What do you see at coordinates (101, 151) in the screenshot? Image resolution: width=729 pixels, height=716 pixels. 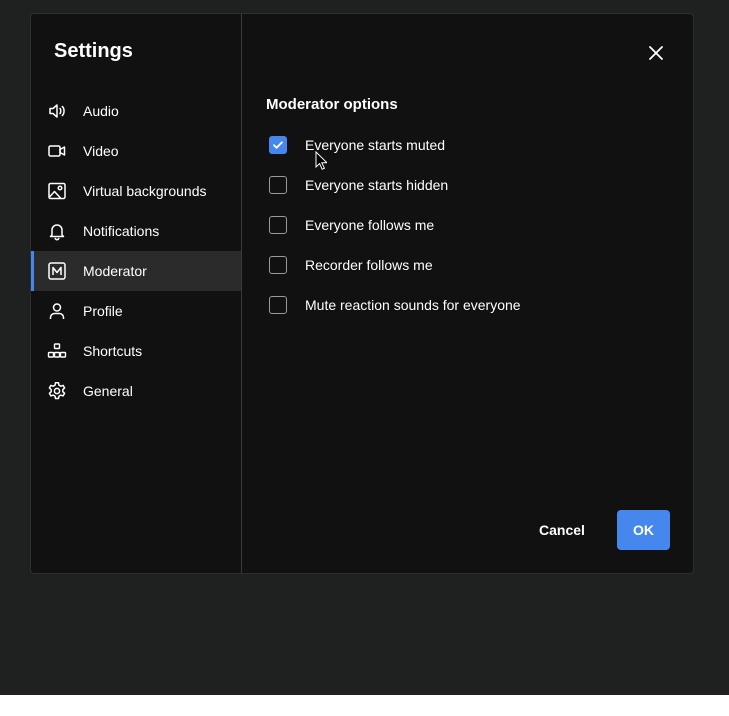 I see `sidebar-item-label: Video` at bounding box center [101, 151].